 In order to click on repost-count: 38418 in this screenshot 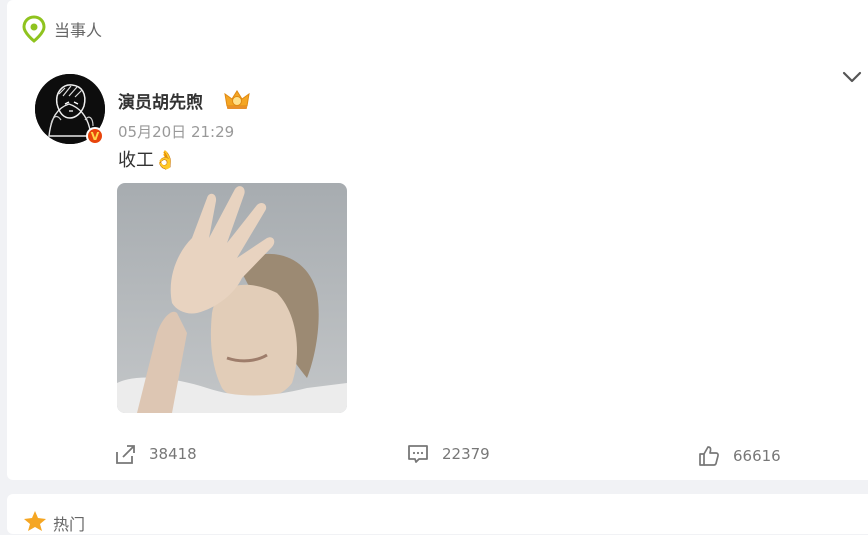, I will do `click(173, 454)`.